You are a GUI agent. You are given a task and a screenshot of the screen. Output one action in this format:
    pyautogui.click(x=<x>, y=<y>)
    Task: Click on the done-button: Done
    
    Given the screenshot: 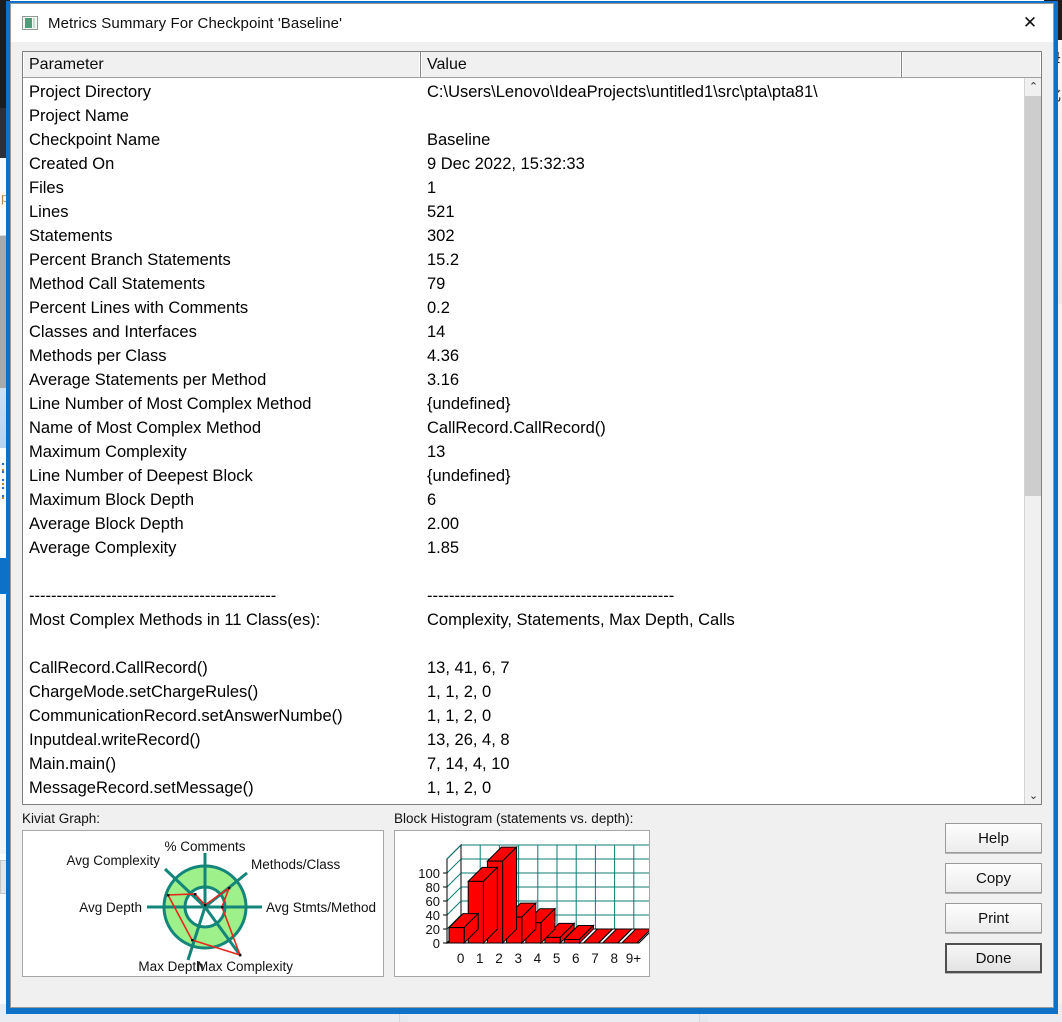 What is the action you would take?
    pyautogui.click(x=993, y=958)
    